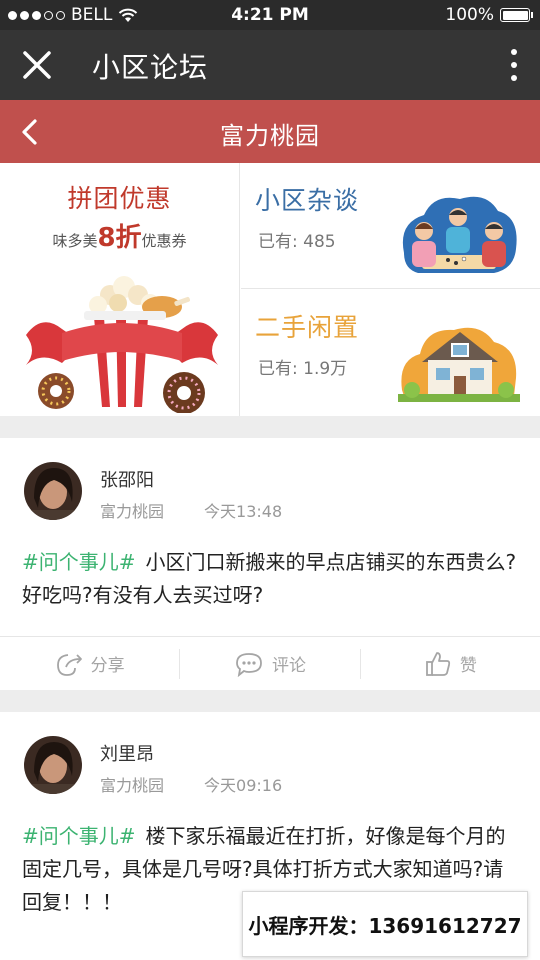  Describe the element at coordinates (122, 344) in the screenshot. I see `popcorn-icon` at that location.